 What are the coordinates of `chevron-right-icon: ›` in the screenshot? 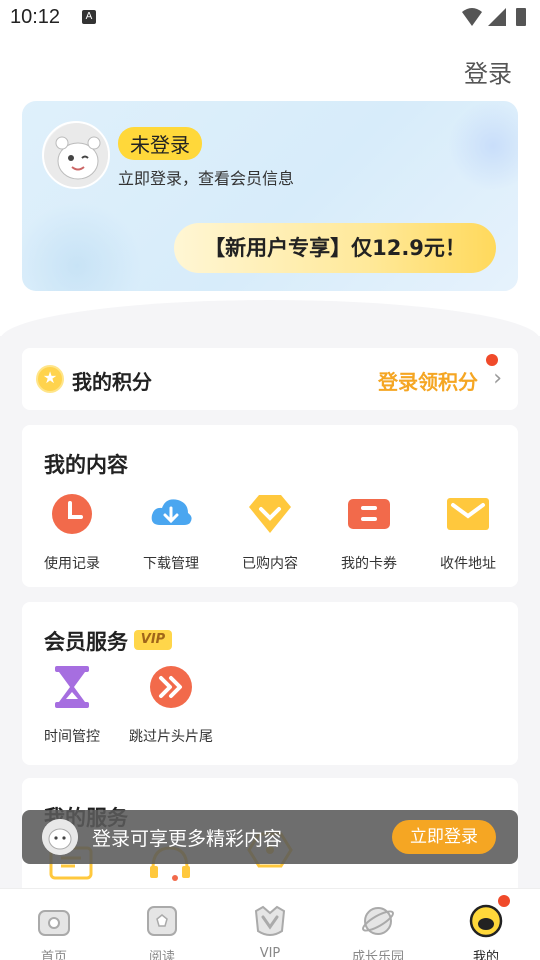 It's located at (497, 378).